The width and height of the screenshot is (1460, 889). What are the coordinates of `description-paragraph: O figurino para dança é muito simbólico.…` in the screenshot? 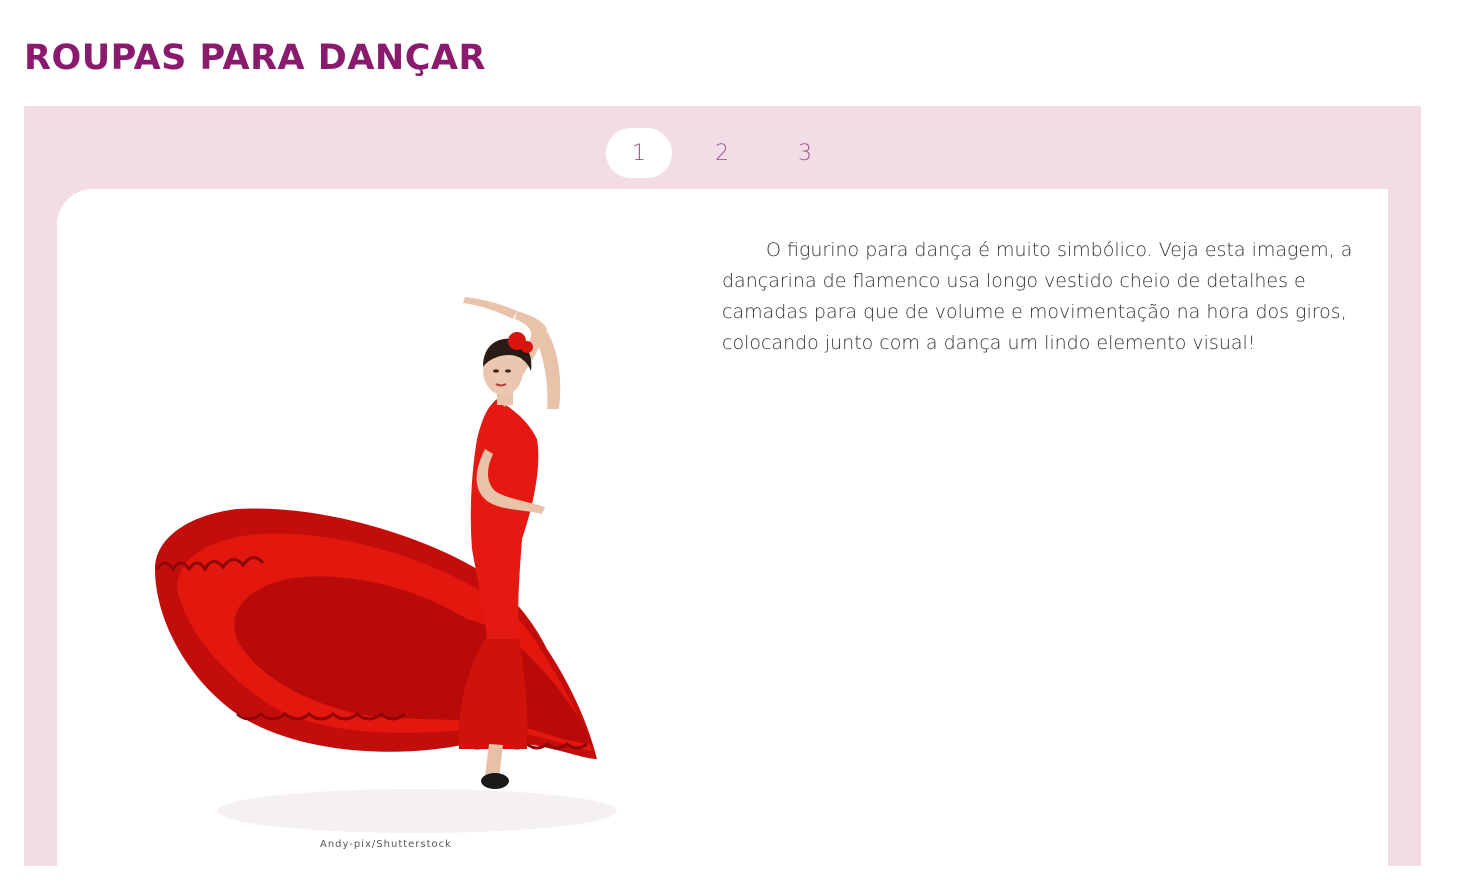 It's located at (1037, 296).